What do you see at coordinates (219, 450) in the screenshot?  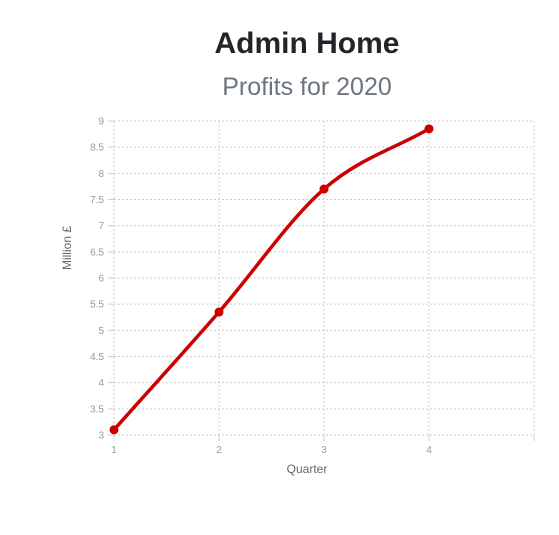 I see `x-tick-label: 2` at bounding box center [219, 450].